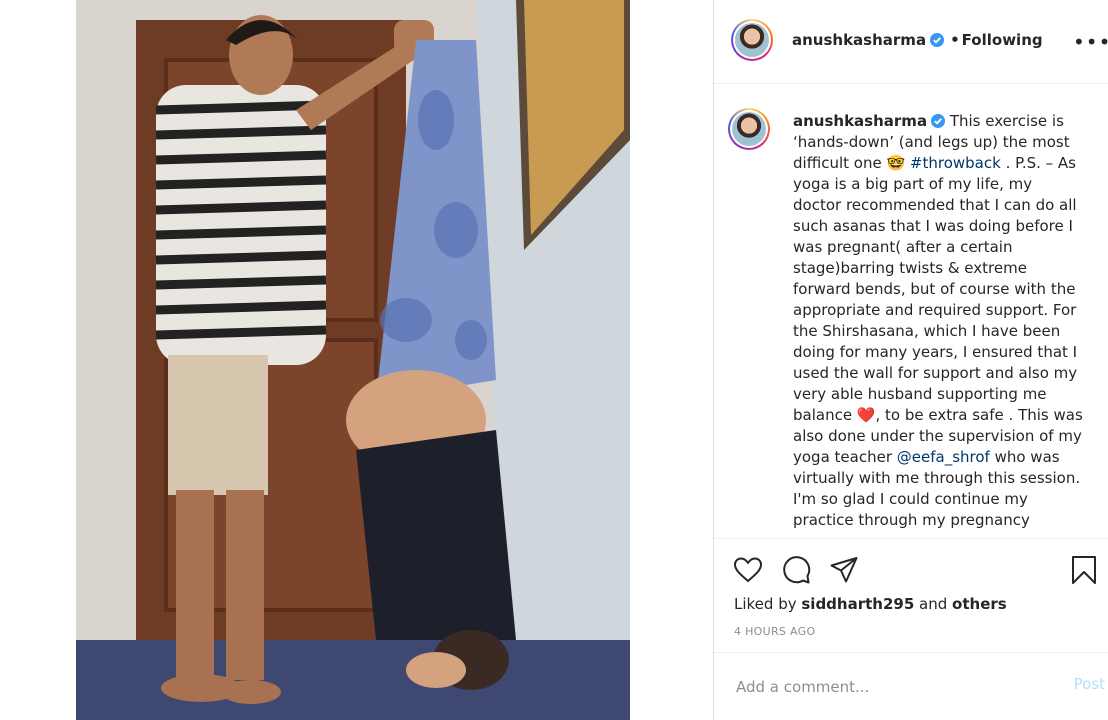 The image size is (1108, 720). Describe the element at coordinates (1084, 570) in the screenshot. I see `bookmark-icon` at that location.